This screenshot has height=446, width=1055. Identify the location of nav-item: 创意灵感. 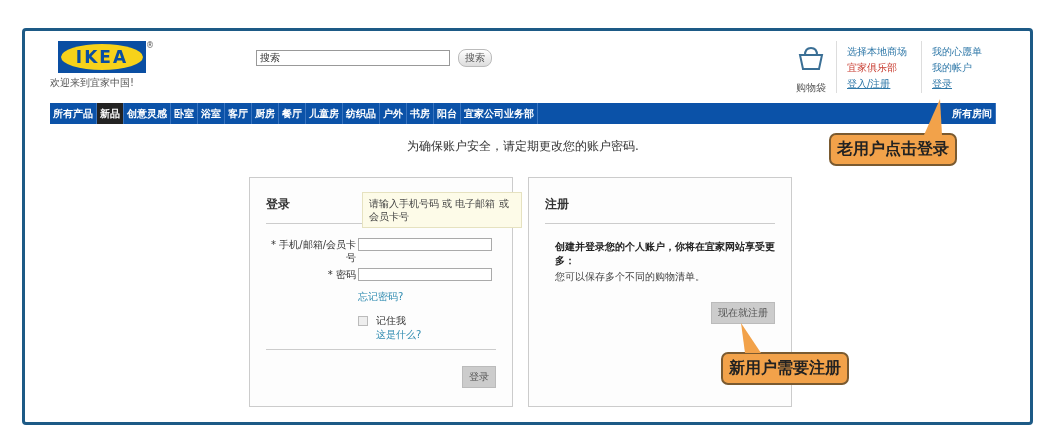
(147, 113).